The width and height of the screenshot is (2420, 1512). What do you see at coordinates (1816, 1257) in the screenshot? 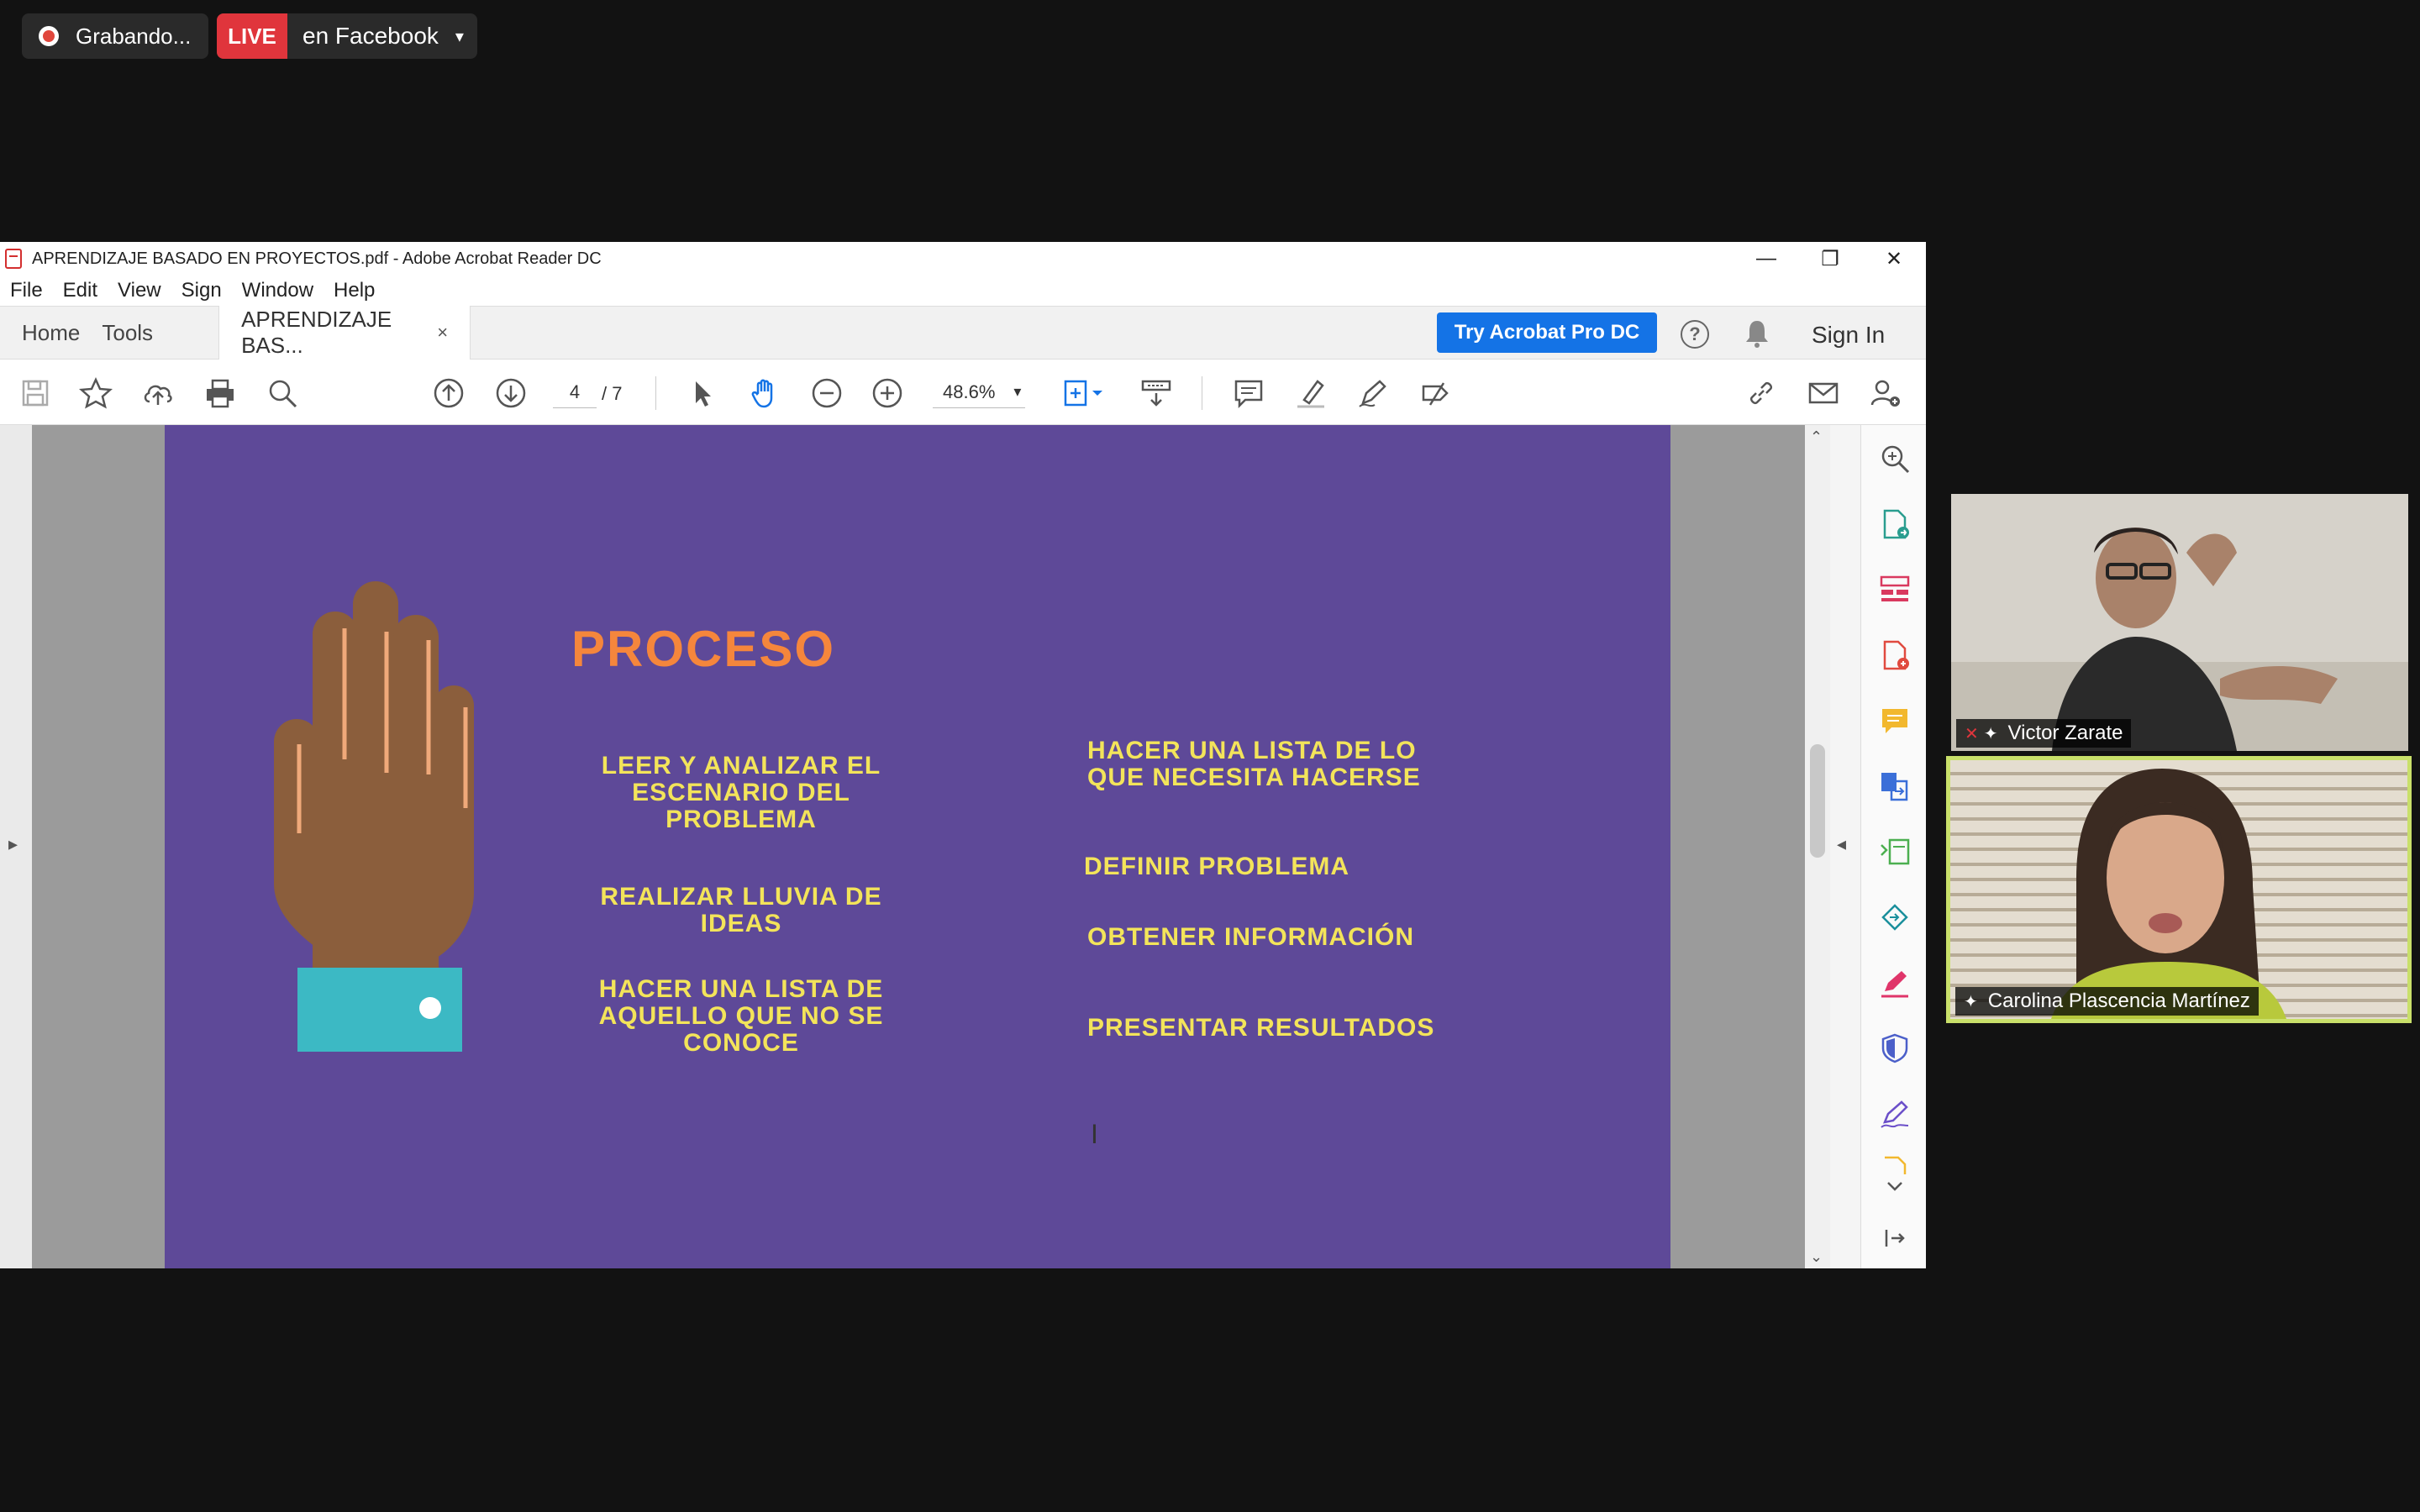
I see `scroll-down-icon: ⌄` at bounding box center [1816, 1257].